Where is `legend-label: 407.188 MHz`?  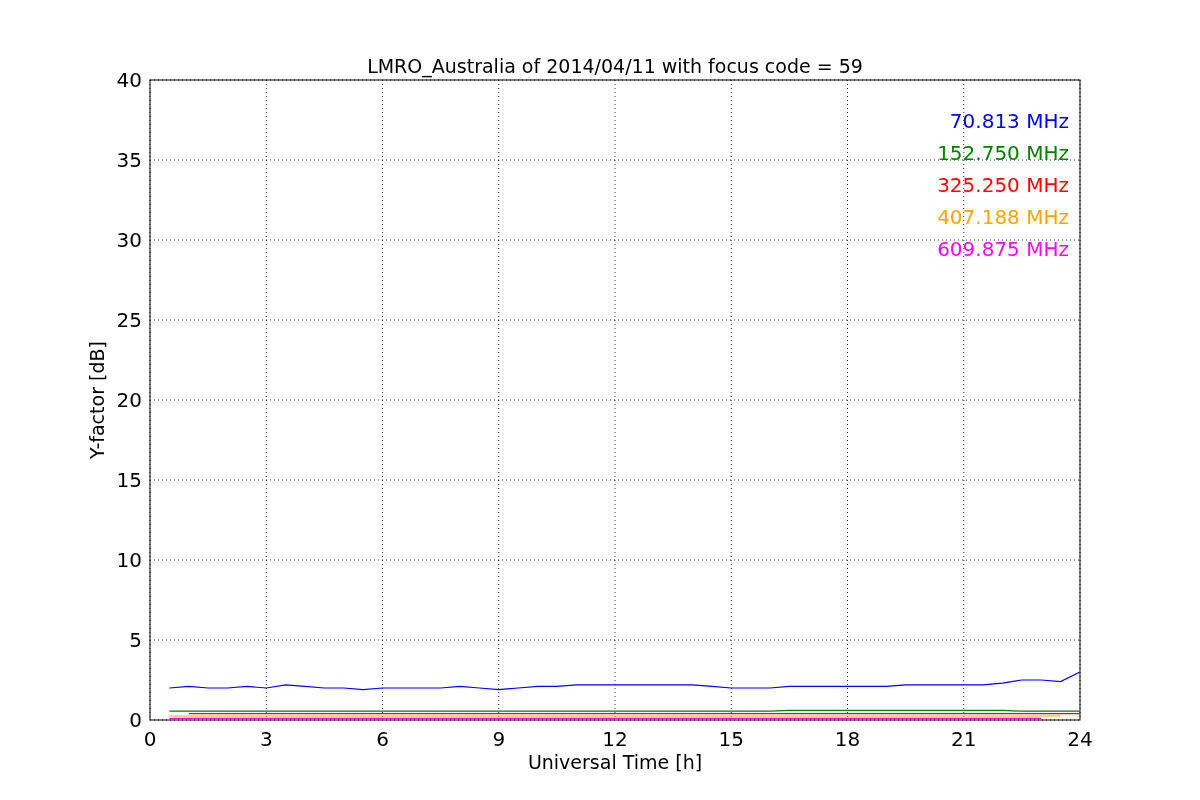
legend-label: 407.188 MHz is located at coordinates (1003, 217).